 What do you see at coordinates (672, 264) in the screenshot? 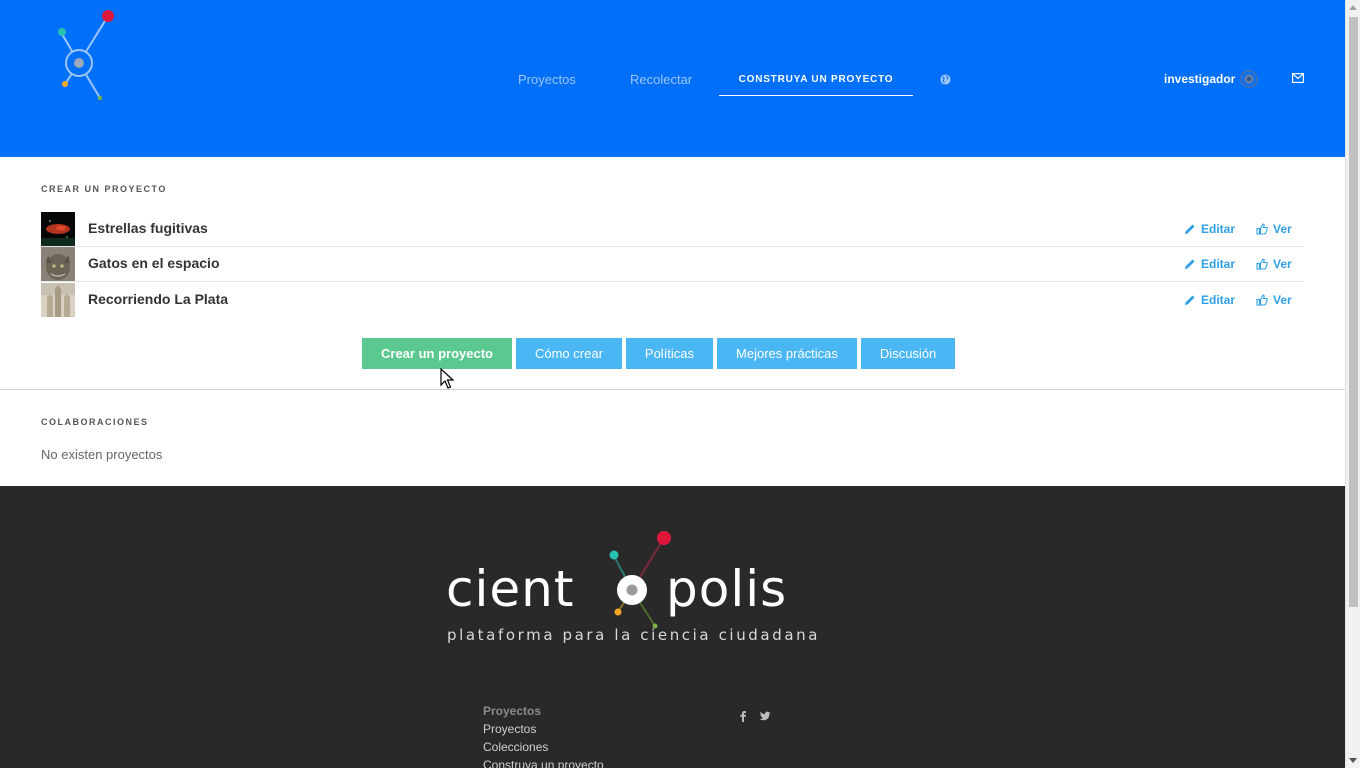
I see `project-row: Gatos en el espacio Editar Ver` at bounding box center [672, 264].